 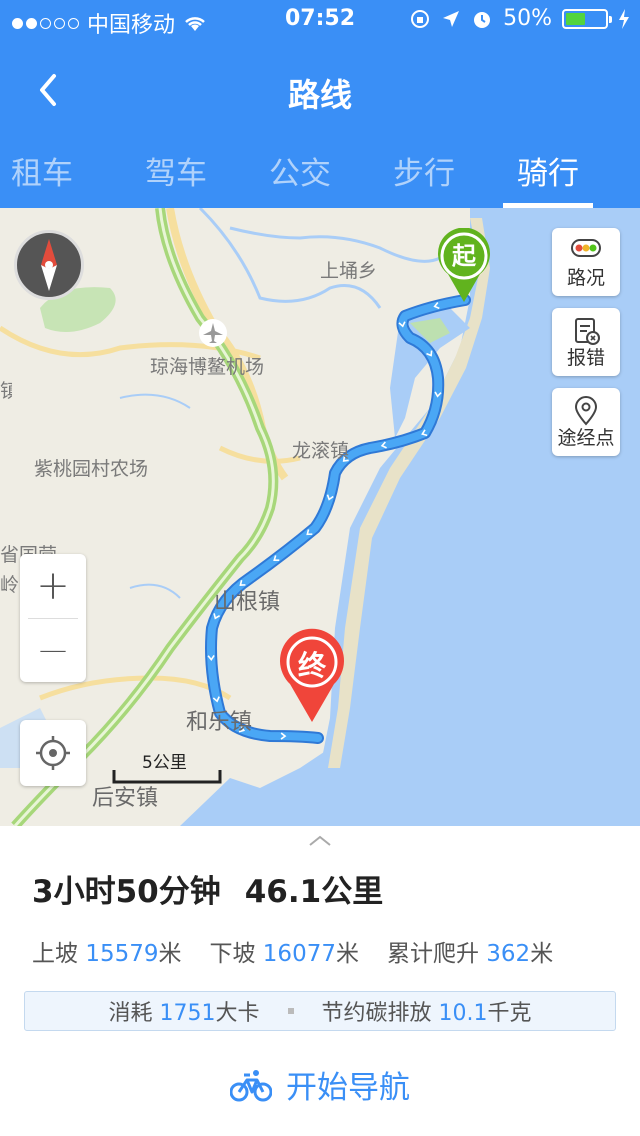 I want to click on expand-chevron-icon, so click(x=320, y=841).